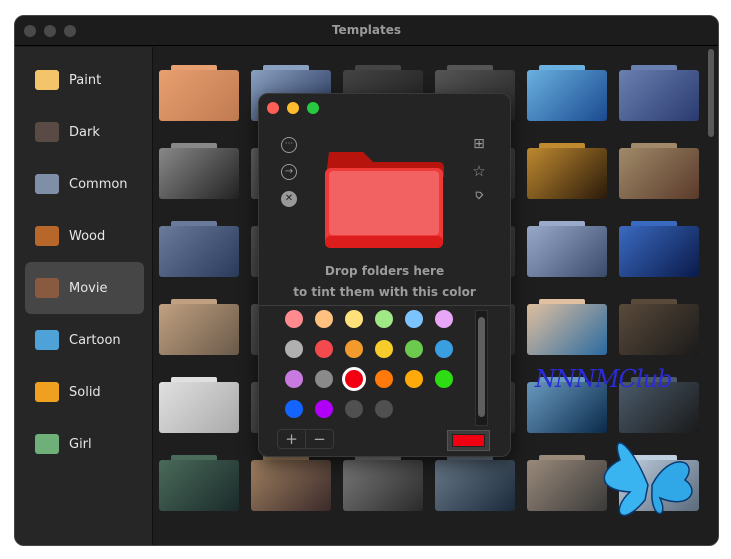 The width and height of the screenshot is (731, 559). I want to click on clear-icon: ✕, so click(289, 199).